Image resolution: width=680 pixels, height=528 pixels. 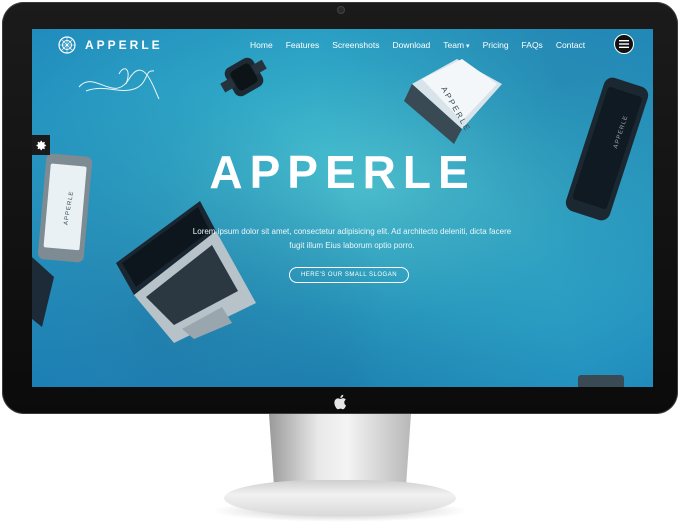 I want to click on slogan-button: Here's our small slogan, so click(x=349, y=275).